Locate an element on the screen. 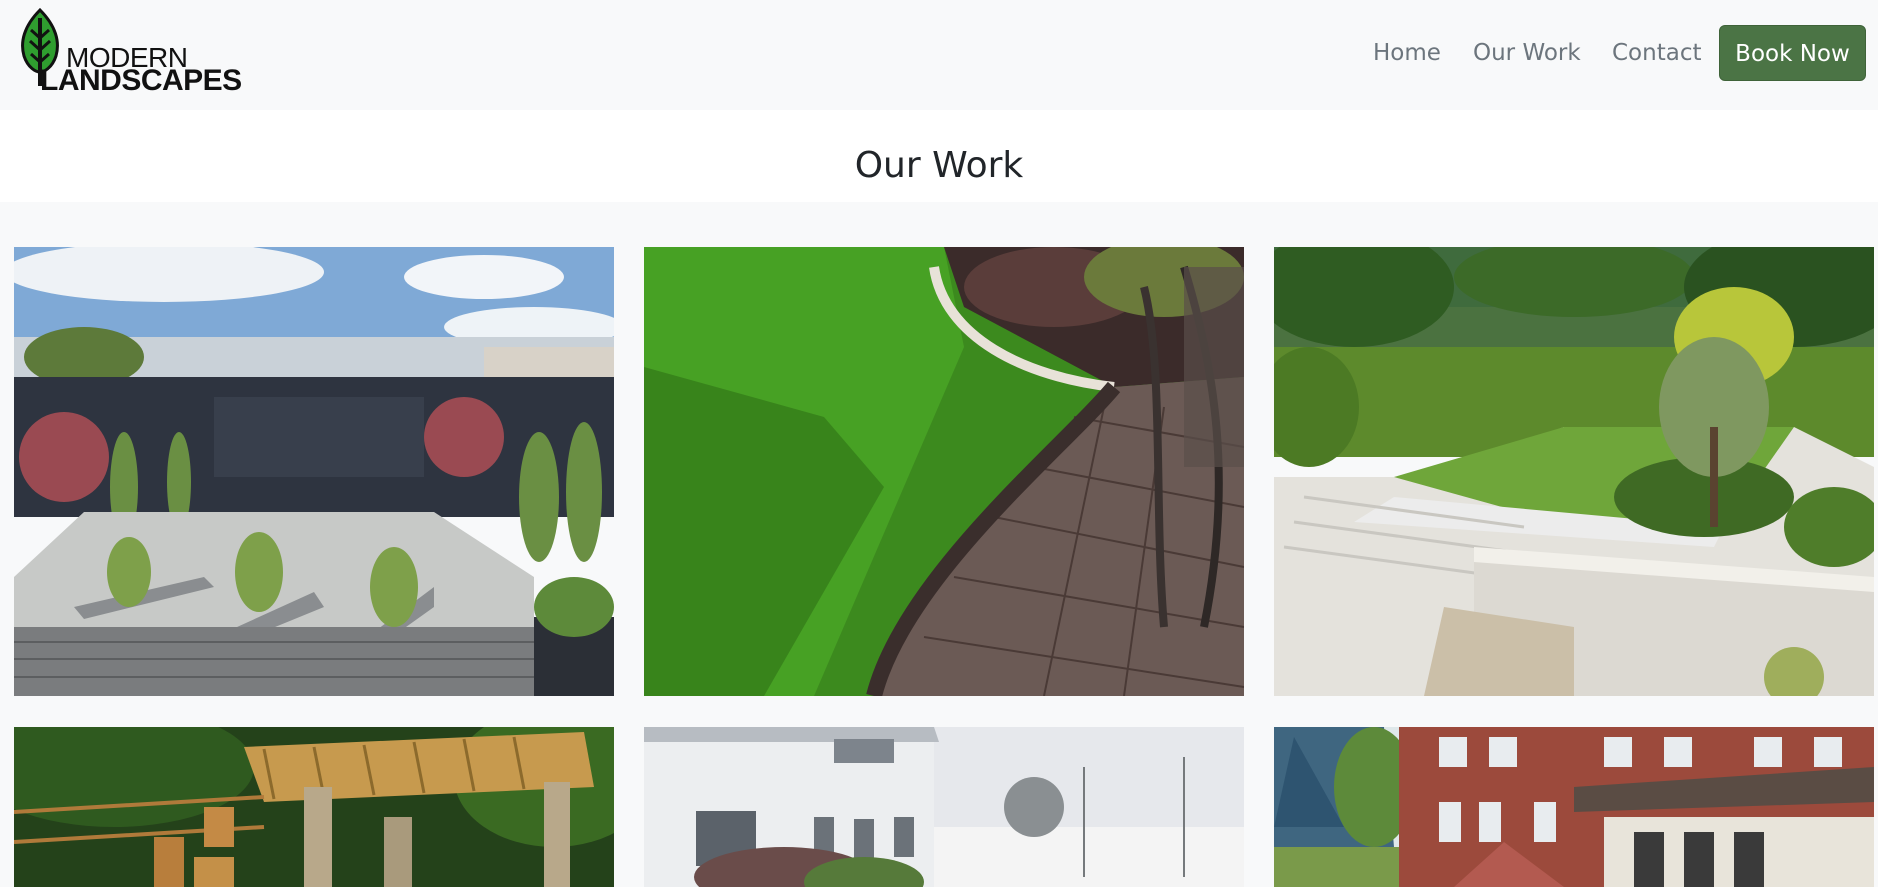 Image resolution: width=1878 pixels, height=887 pixels. pergola-deck-image is located at coordinates (314, 807).